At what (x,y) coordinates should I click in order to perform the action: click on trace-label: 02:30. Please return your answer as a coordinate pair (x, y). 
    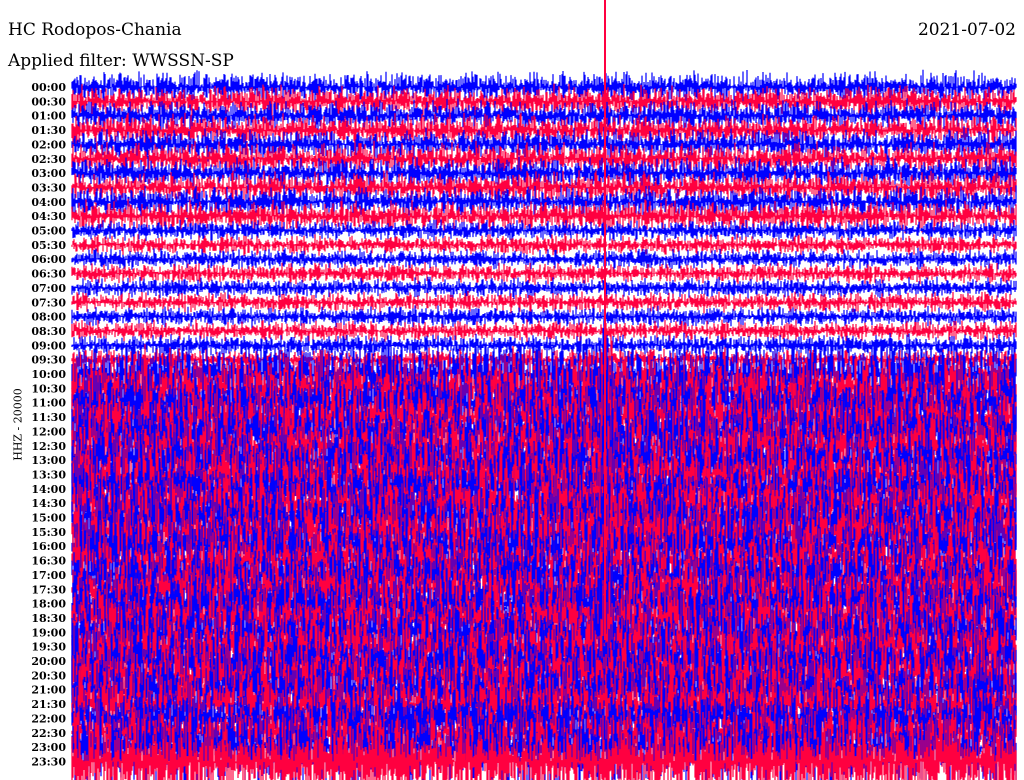
    Looking at the image, I should click on (48, 159).